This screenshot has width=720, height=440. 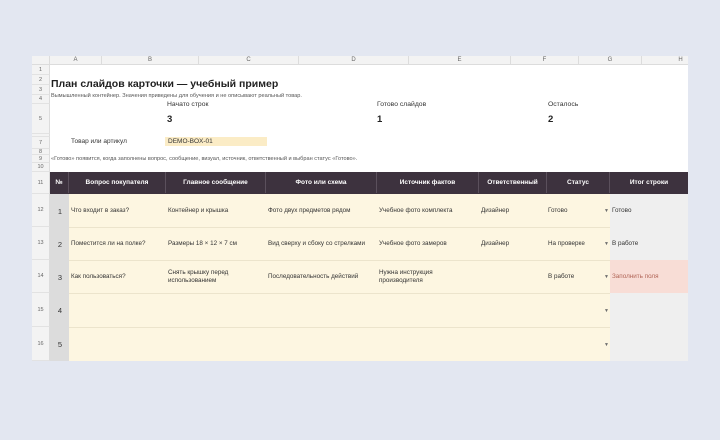 What do you see at coordinates (575, 277) in the screenshot?
I see `cell-status: В работе` at bounding box center [575, 277].